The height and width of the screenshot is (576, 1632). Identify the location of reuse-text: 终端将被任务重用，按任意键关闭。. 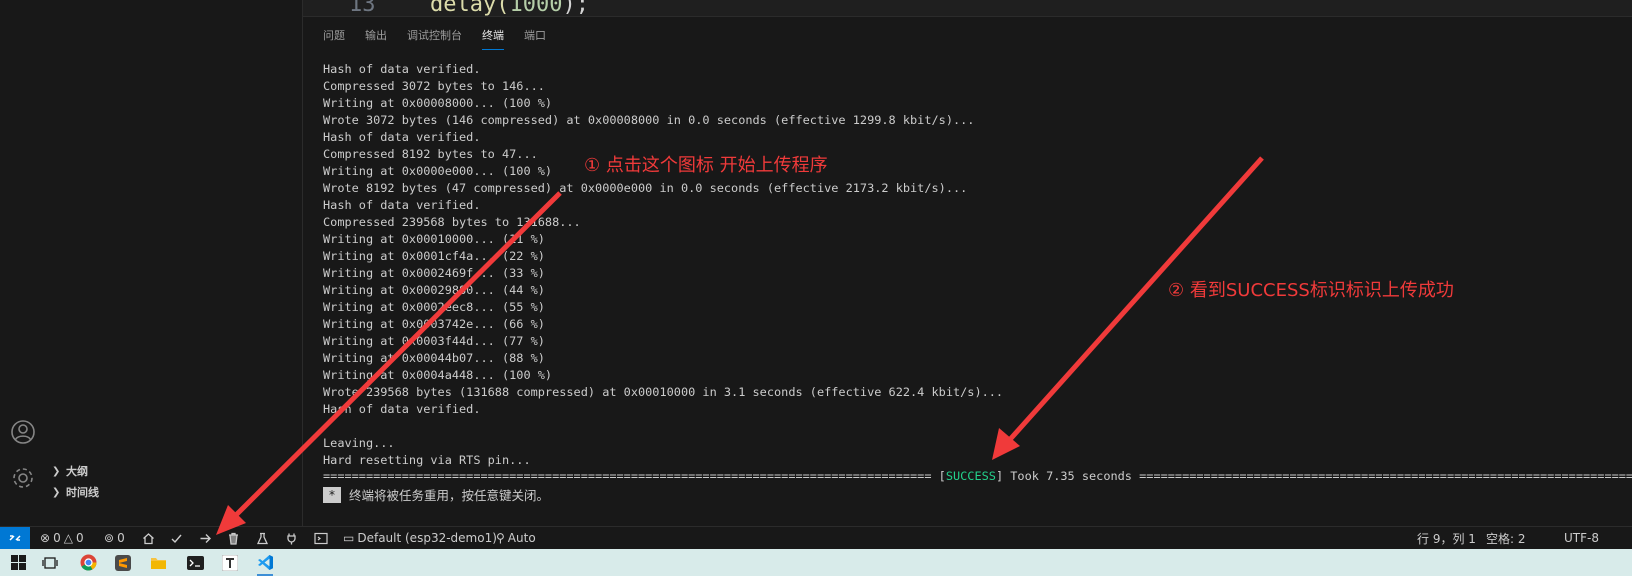
(449, 495).